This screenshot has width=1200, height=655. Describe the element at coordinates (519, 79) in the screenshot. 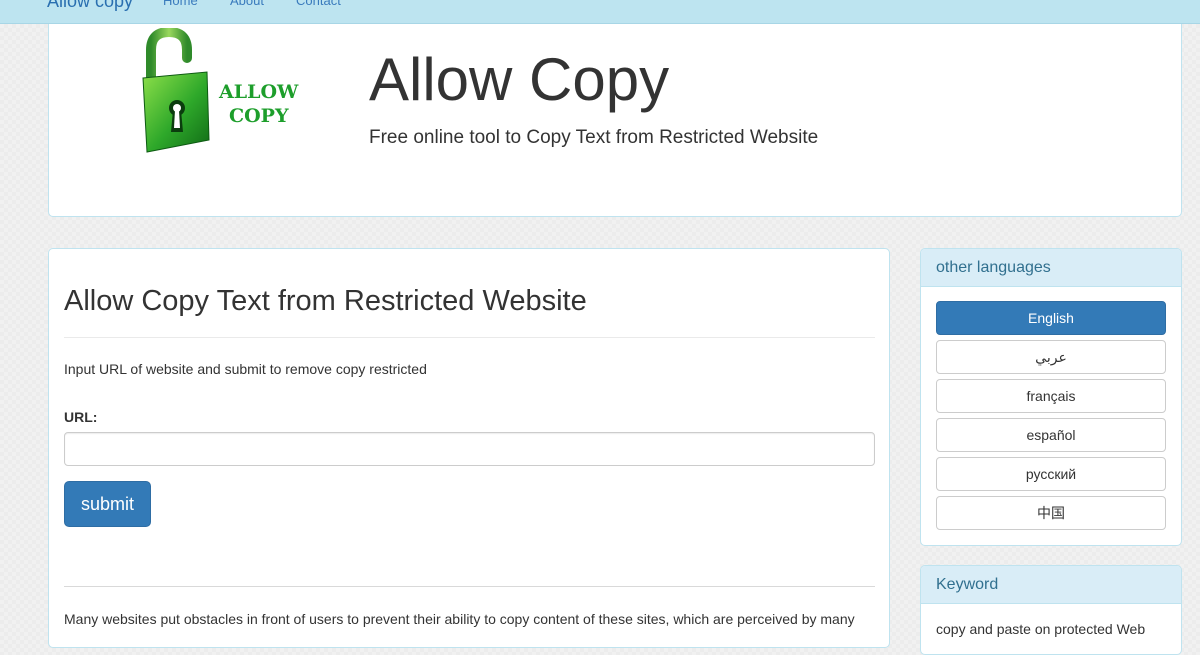

I see `site-title: Allow Copy` at that location.